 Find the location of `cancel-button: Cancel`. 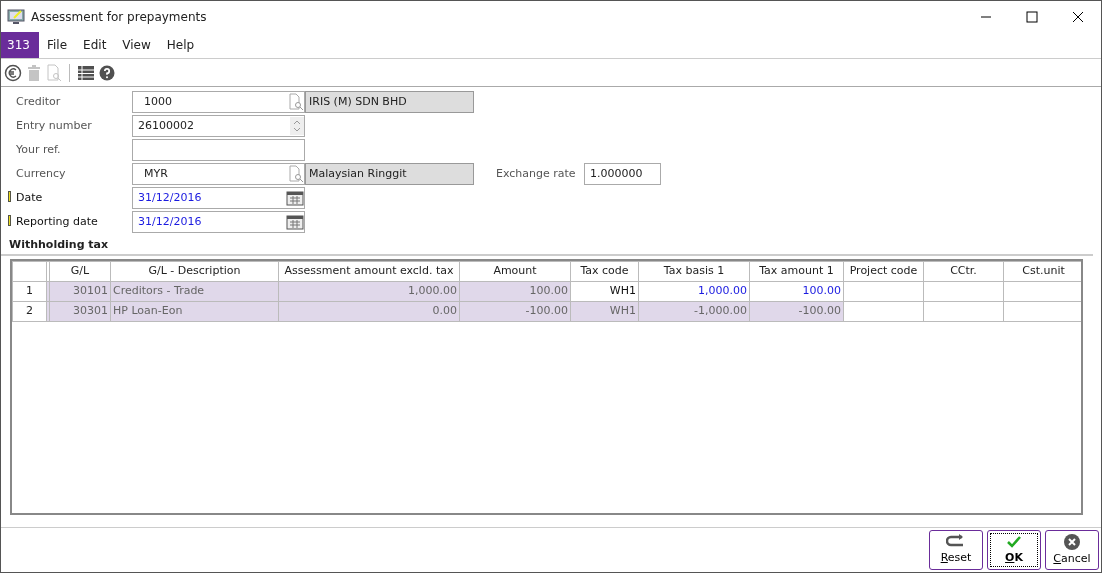

cancel-button: Cancel is located at coordinates (1072, 550).